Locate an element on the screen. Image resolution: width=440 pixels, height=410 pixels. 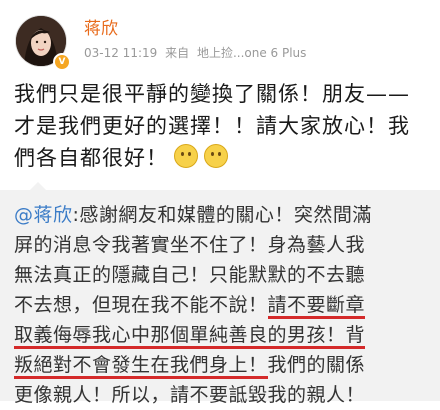
source-prefix: 来自 is located at coordinates (177, 53).